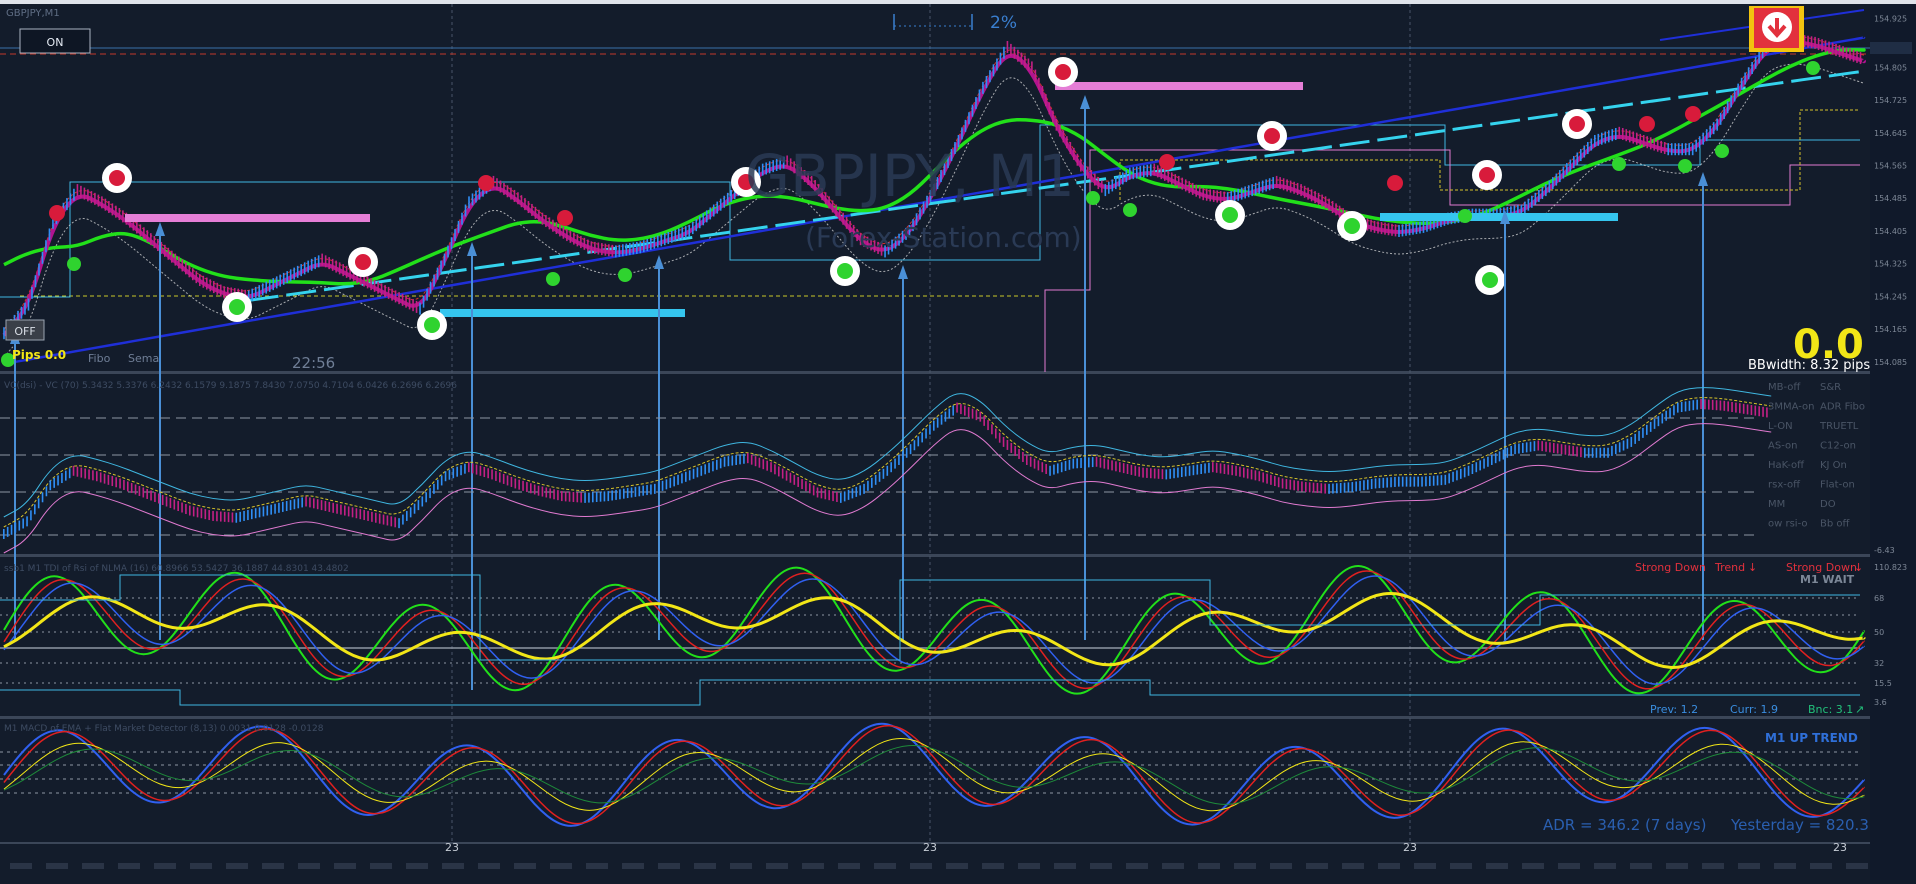  Describe the element at coordinates (1833, 465) in the screenshot. I see `vc-toggle-right: KJ On` at that location.